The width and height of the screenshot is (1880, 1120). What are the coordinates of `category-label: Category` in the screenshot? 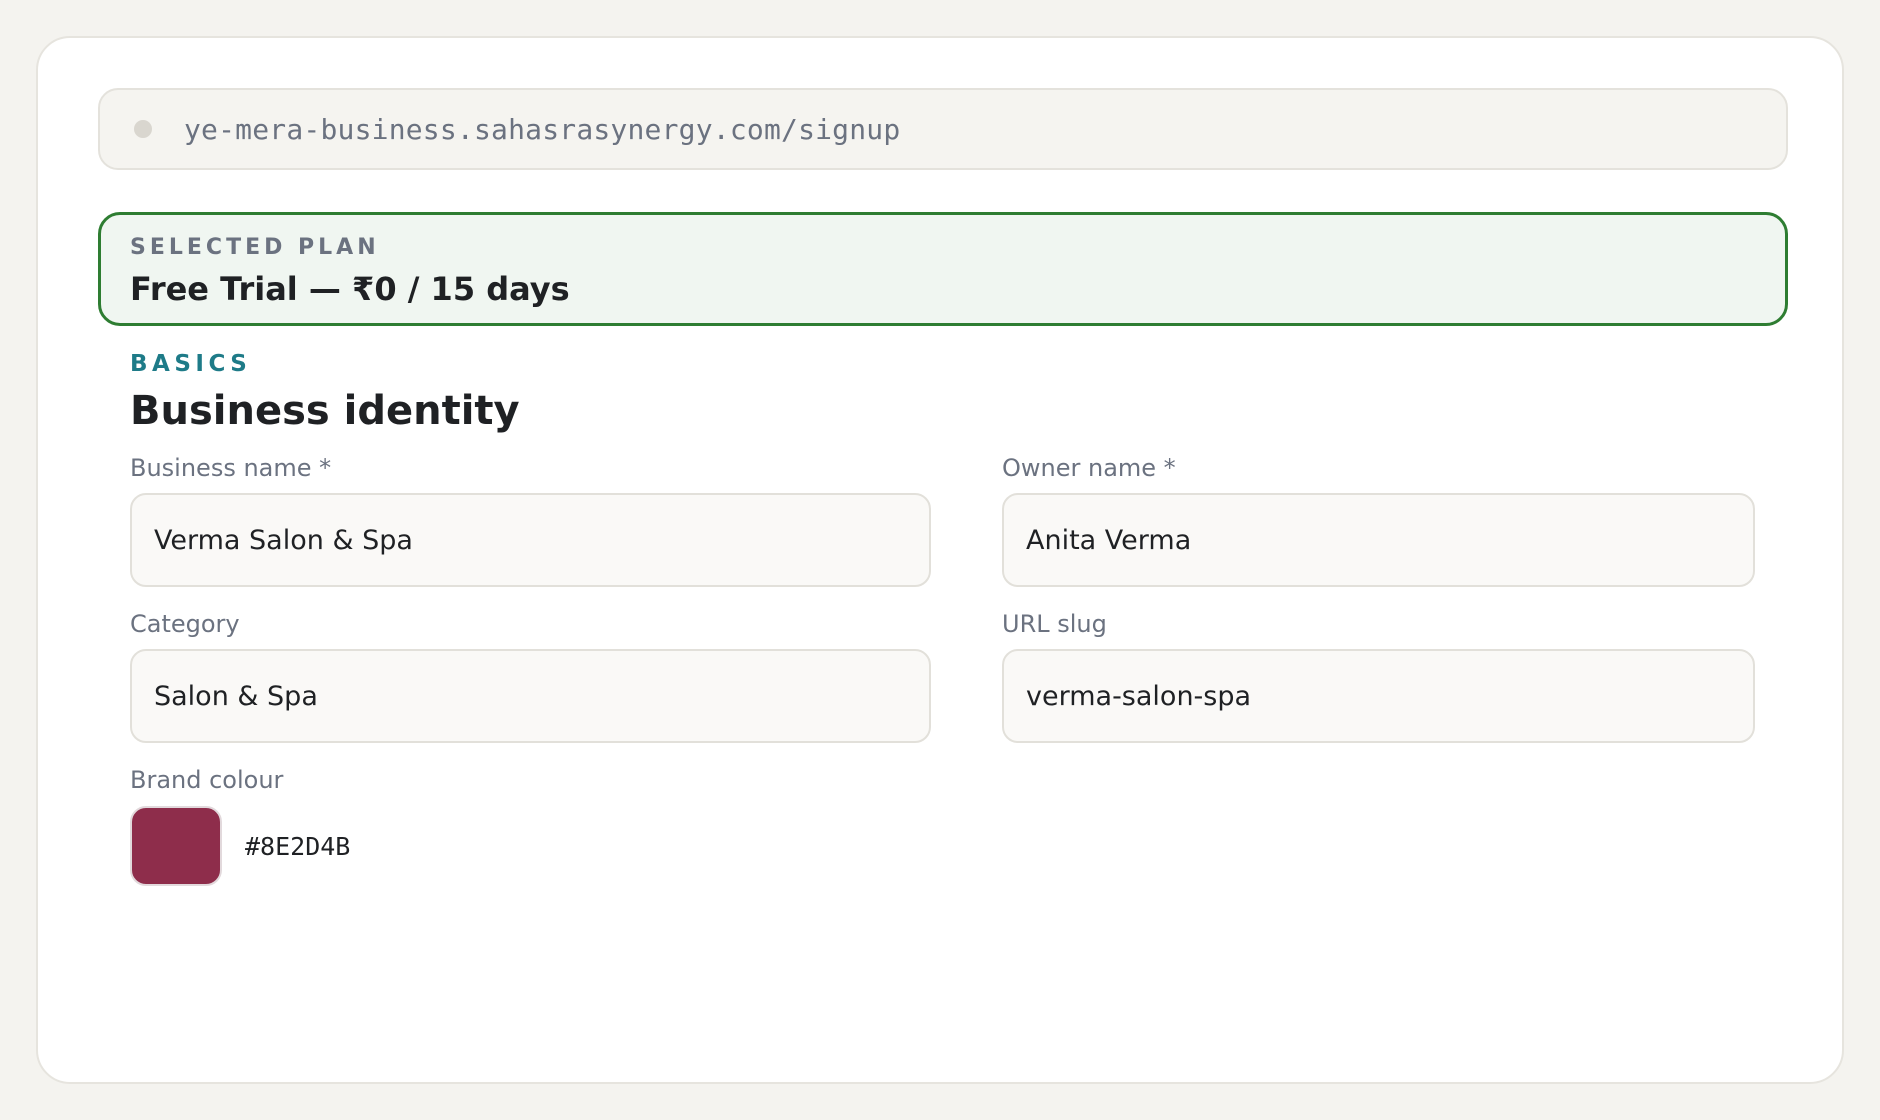 It's located at (185, 624).